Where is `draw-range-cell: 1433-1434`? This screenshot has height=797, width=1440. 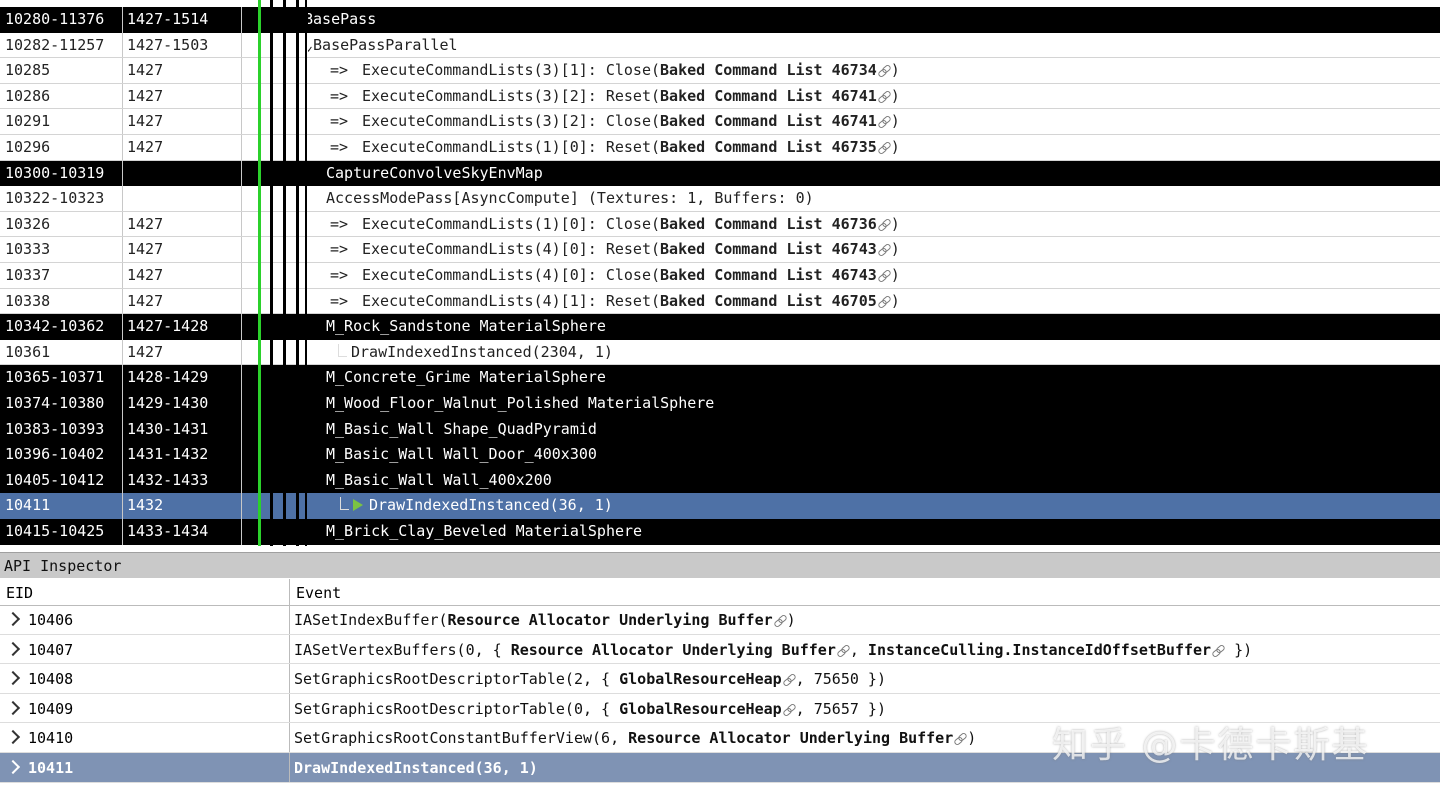 draw-range-cell: 1433-1434 is located at coordinates (182, 532).